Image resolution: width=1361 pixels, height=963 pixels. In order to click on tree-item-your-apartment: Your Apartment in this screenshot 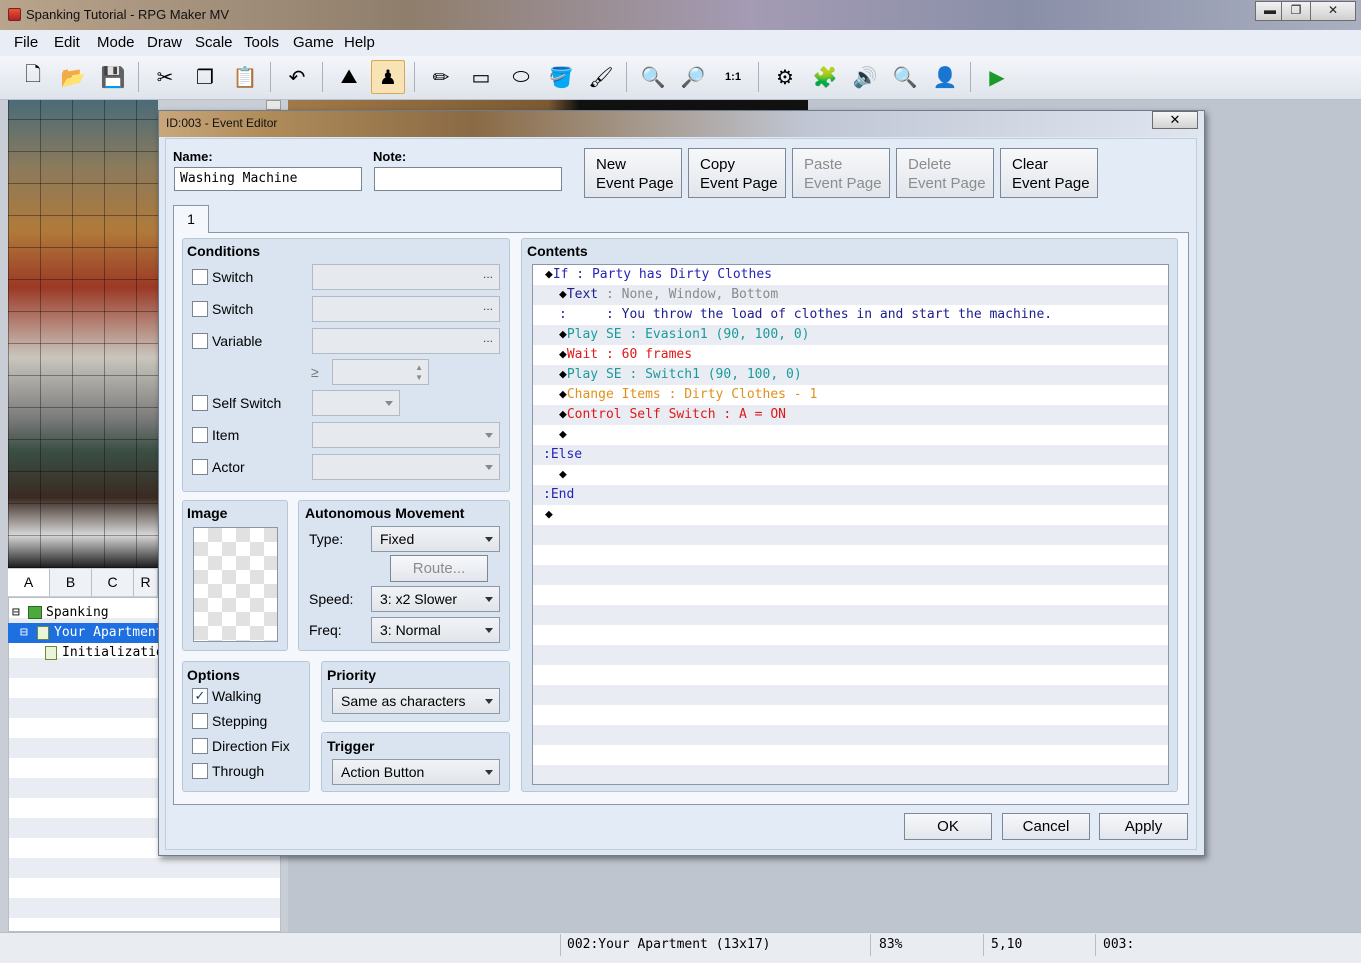, I will do `click(109, 633)`.